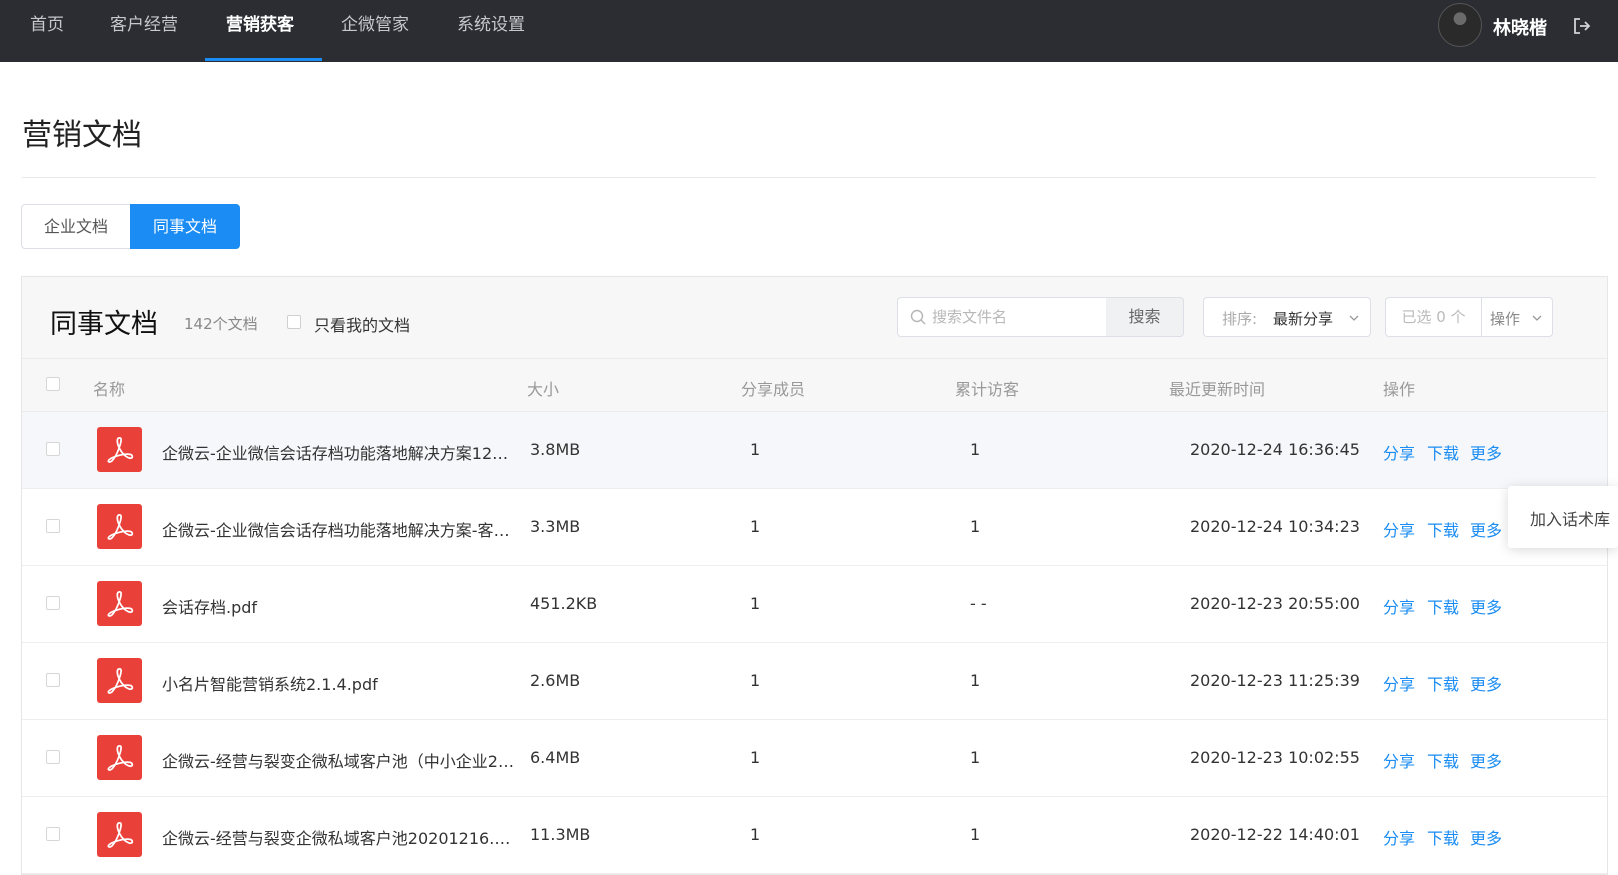  I want to click on file-size: 3.8MB, so click(555, 449).